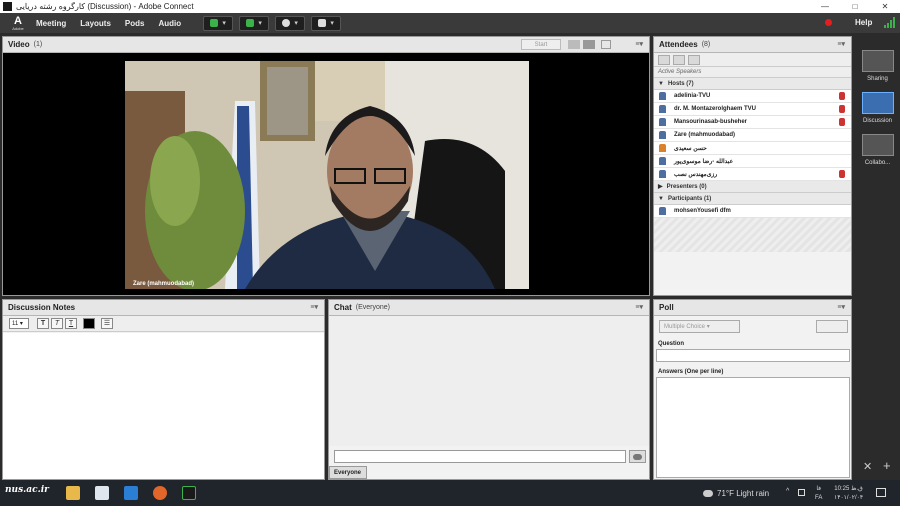 This screenshot has height=506, width=900. I want to click on participant-row: mohsenYousefi dfm, so click(752, 211).